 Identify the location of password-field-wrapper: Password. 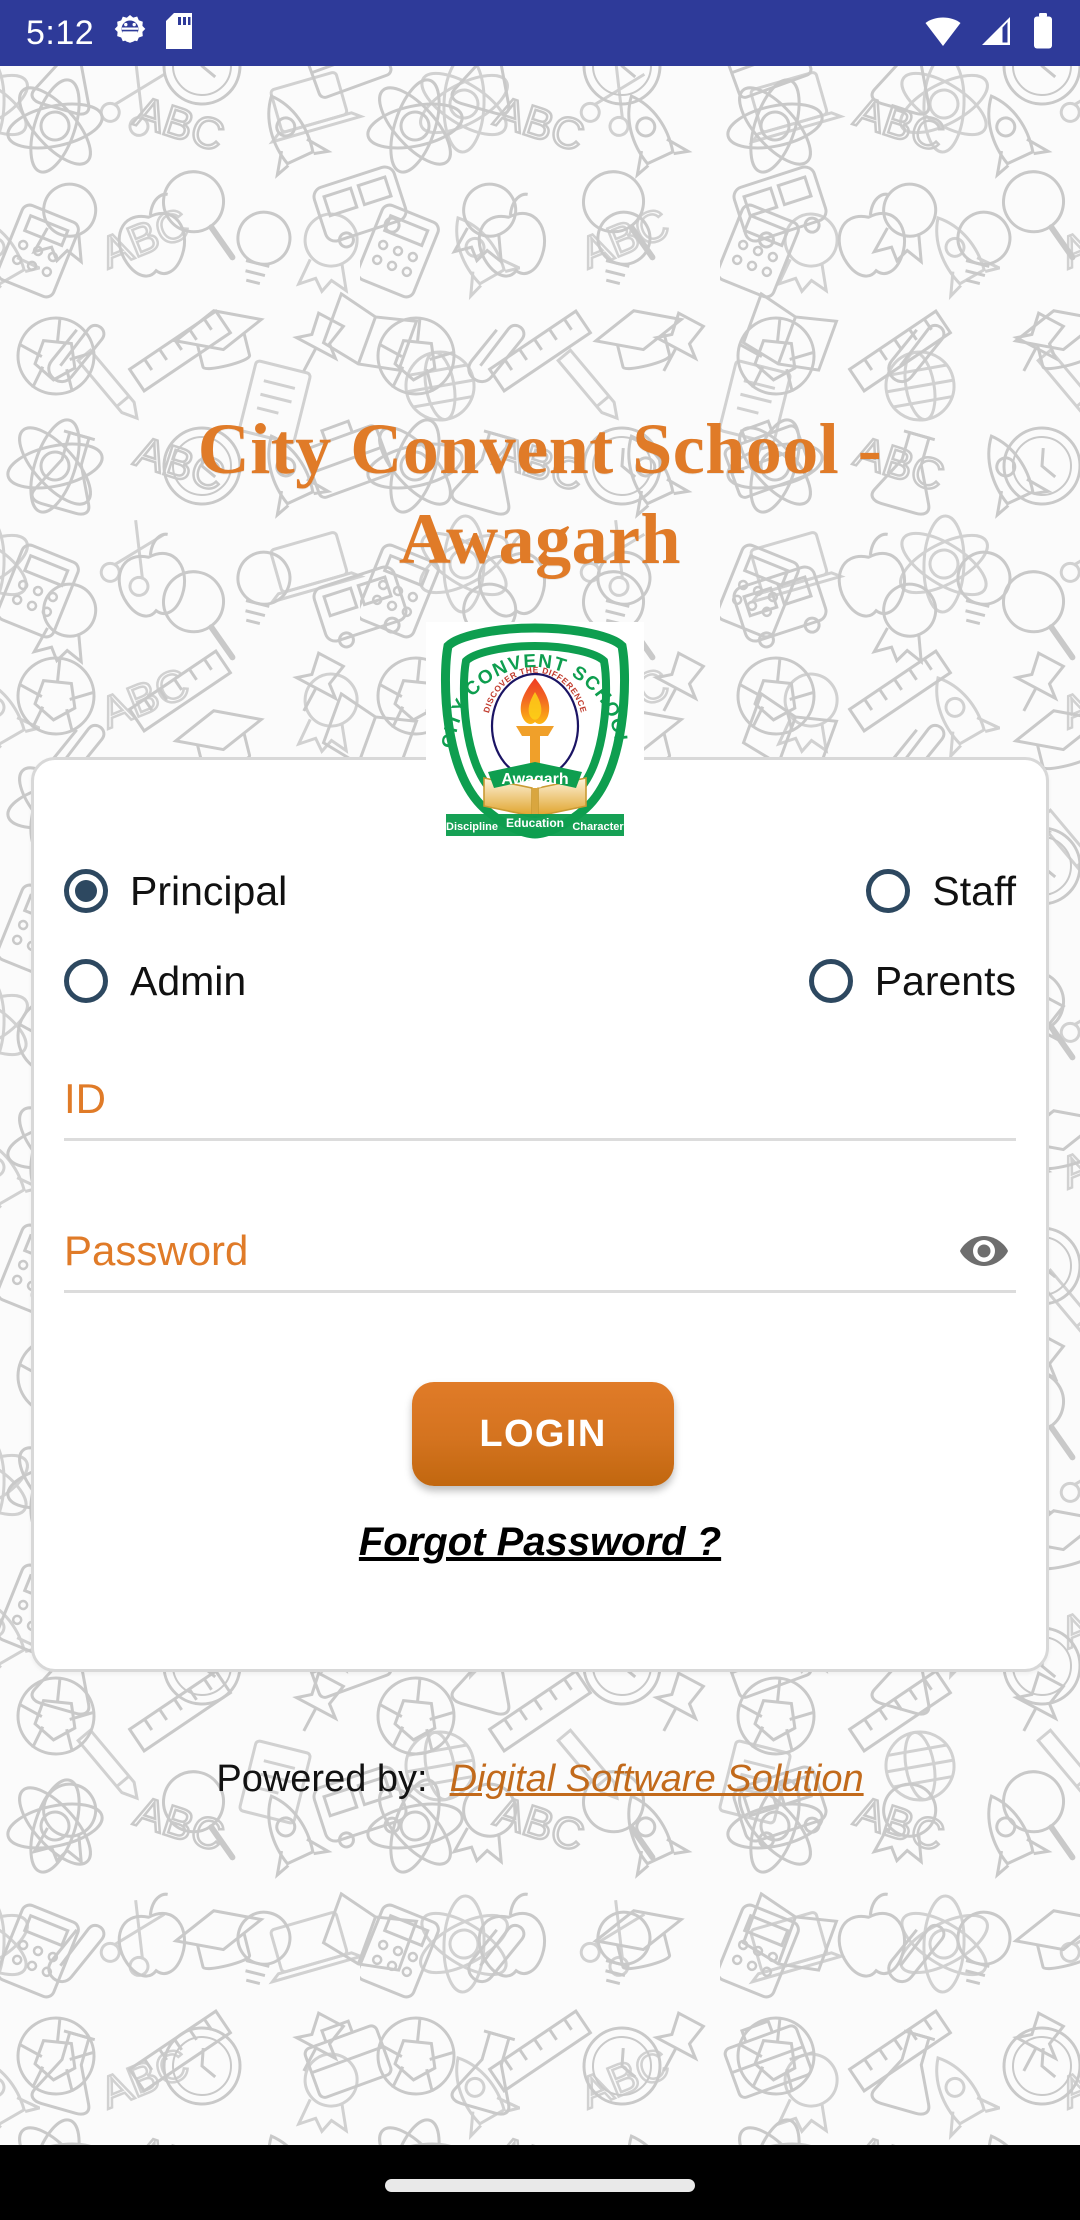
(540, 1252).